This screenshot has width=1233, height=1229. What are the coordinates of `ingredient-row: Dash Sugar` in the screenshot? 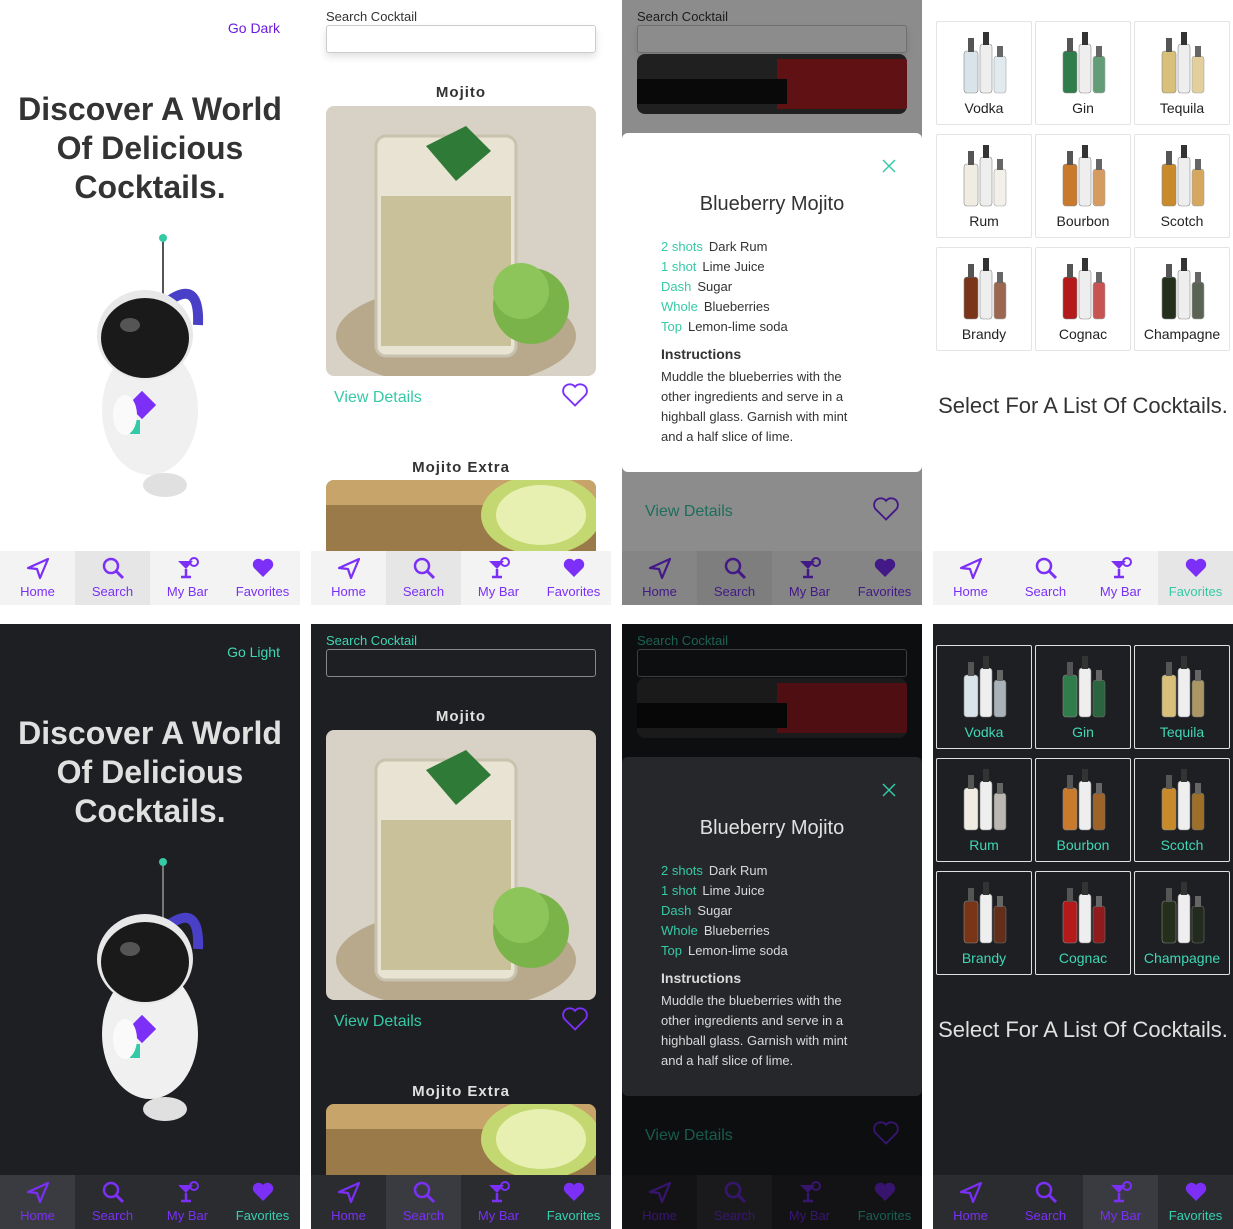 It's located at (724, 911).